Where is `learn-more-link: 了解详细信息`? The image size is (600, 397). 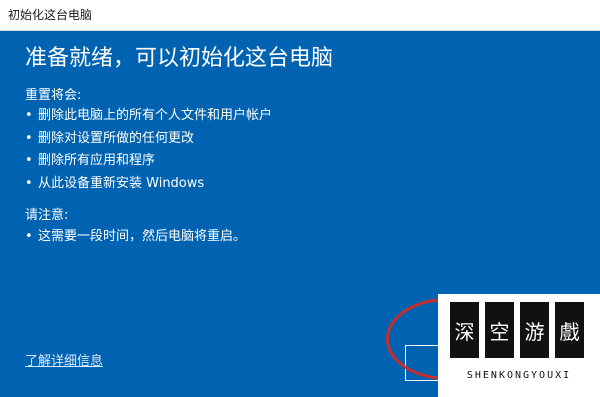 learn-more-link: 了解详细信息 is located at coordinates (64, 362).